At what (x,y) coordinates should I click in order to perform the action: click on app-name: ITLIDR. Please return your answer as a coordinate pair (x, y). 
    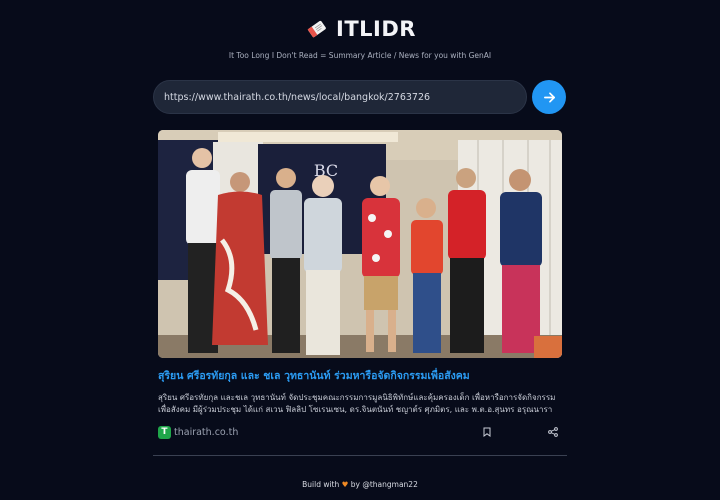
    Looking at the image, I should click on (376, 29).